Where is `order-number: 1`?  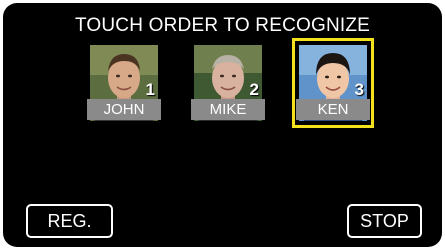 order-number: 1 is located at coordinates (150, 89).